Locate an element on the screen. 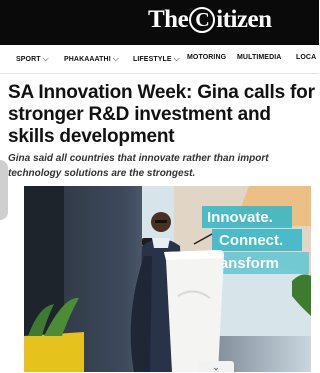 The width and height of the screenshot is (320, 373). chevron-down-icon: ⌄ is located at coordinates (216, 367).